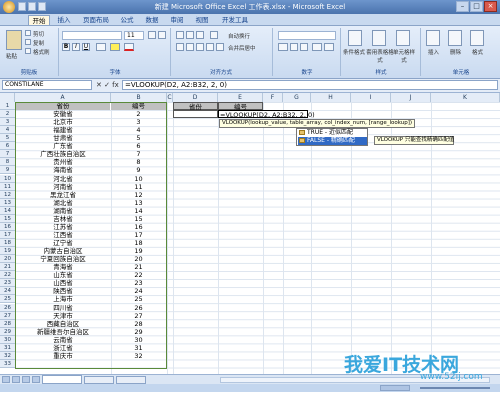 Image resolution: width=500 pixels, height=404 pixels. Describe the element at coordinates (380, 56) in the screenshot. I see `table-format-button: 套用表格格式` at that location.